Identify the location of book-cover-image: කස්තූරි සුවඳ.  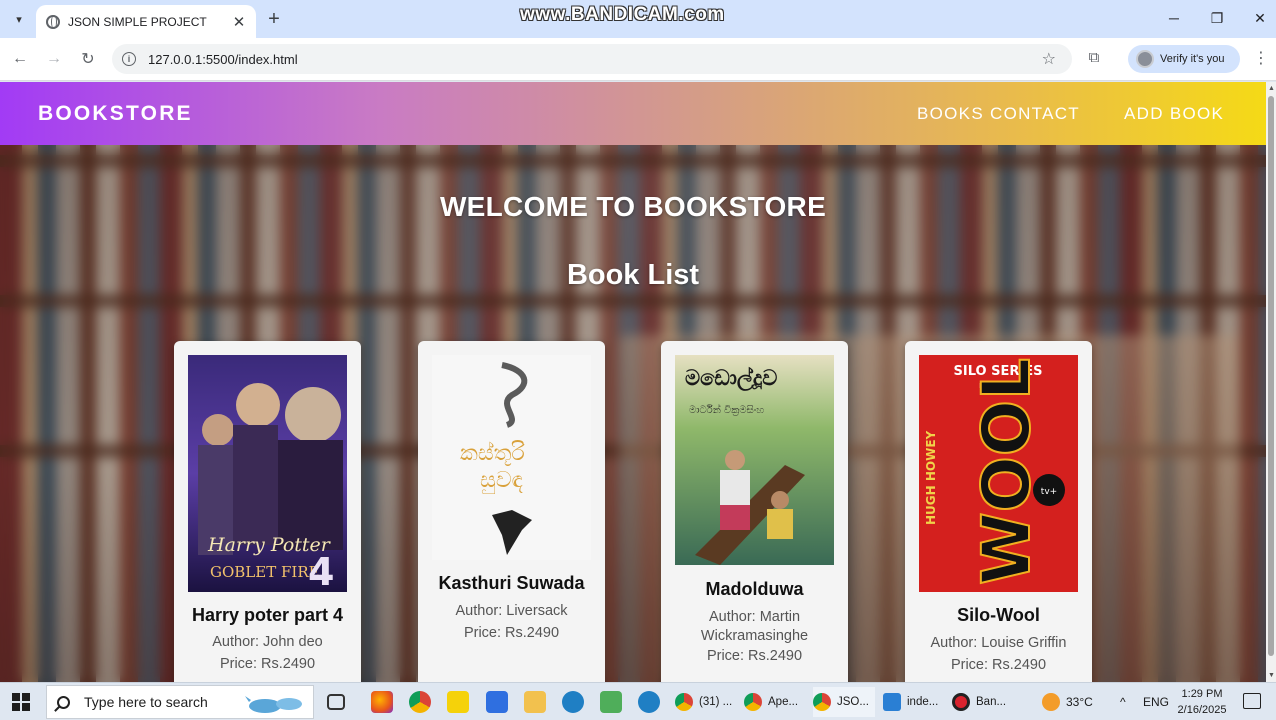
(511, 457).